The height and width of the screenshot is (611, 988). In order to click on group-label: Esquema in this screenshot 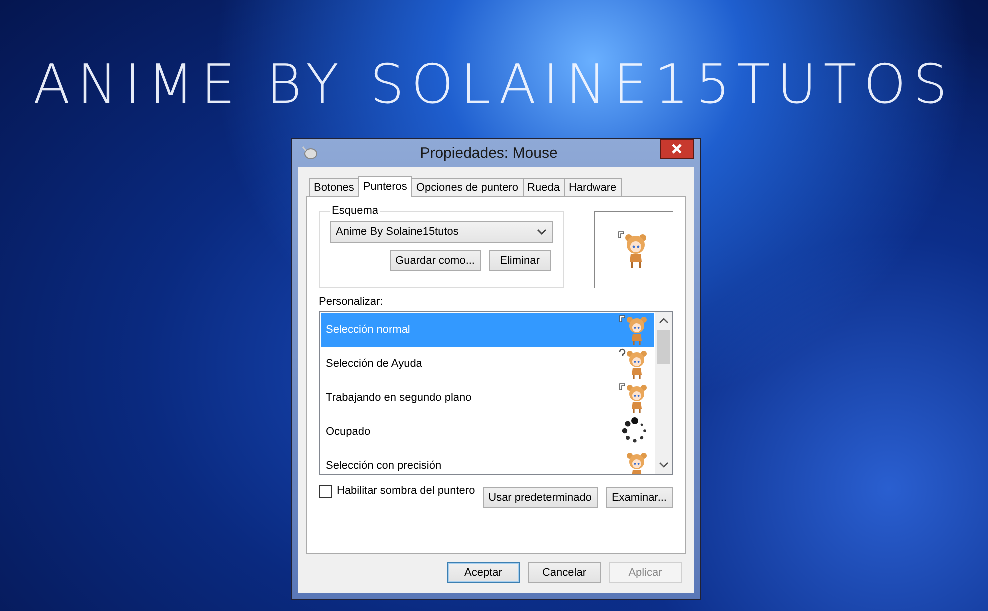, I will do `click(355, 211)`.